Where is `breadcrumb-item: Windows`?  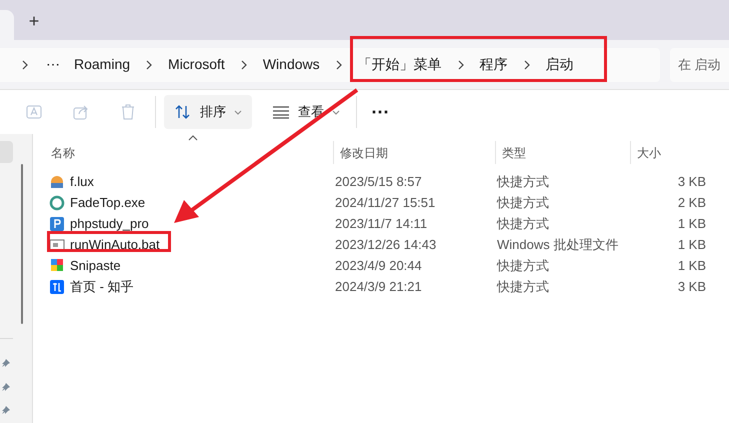
breadcrumb-item: Windows is located at coordinates (291, 64).